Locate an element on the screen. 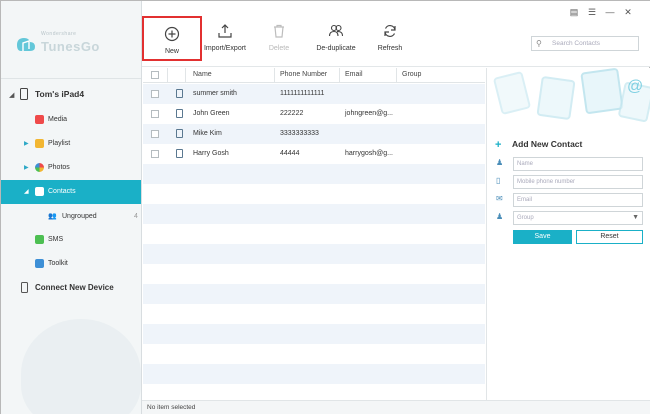 The height and width of the screenshot is (414, 650). contact-phone: 1111111111111 is located at coordinates (302, 93).